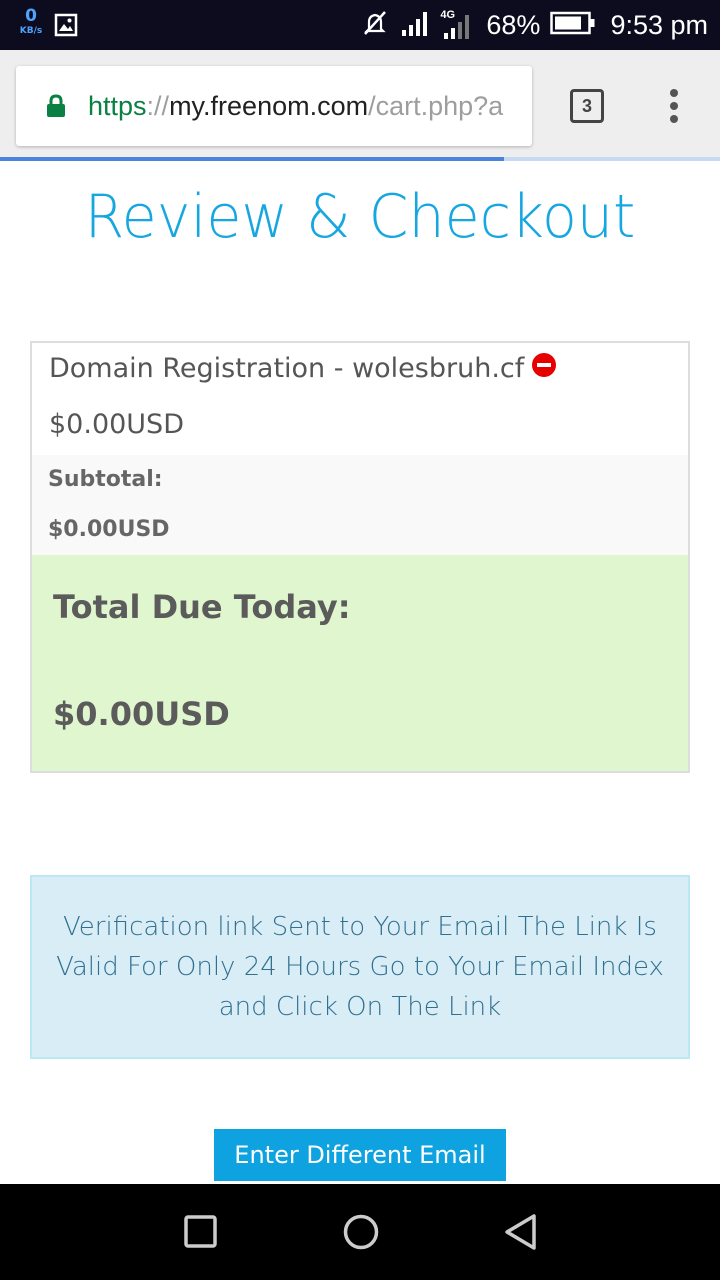 The width and height of the screenshot is (720, 1280). I want to click on url-scheme: https, so click(117, 106).